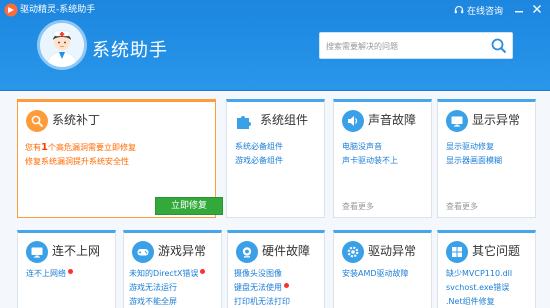 The height and width of the screenshot is (308, 550). Describe the element at coordinates (76, 120) in the screenshot. I see `system-patch-title: 系统补丁` at that location.